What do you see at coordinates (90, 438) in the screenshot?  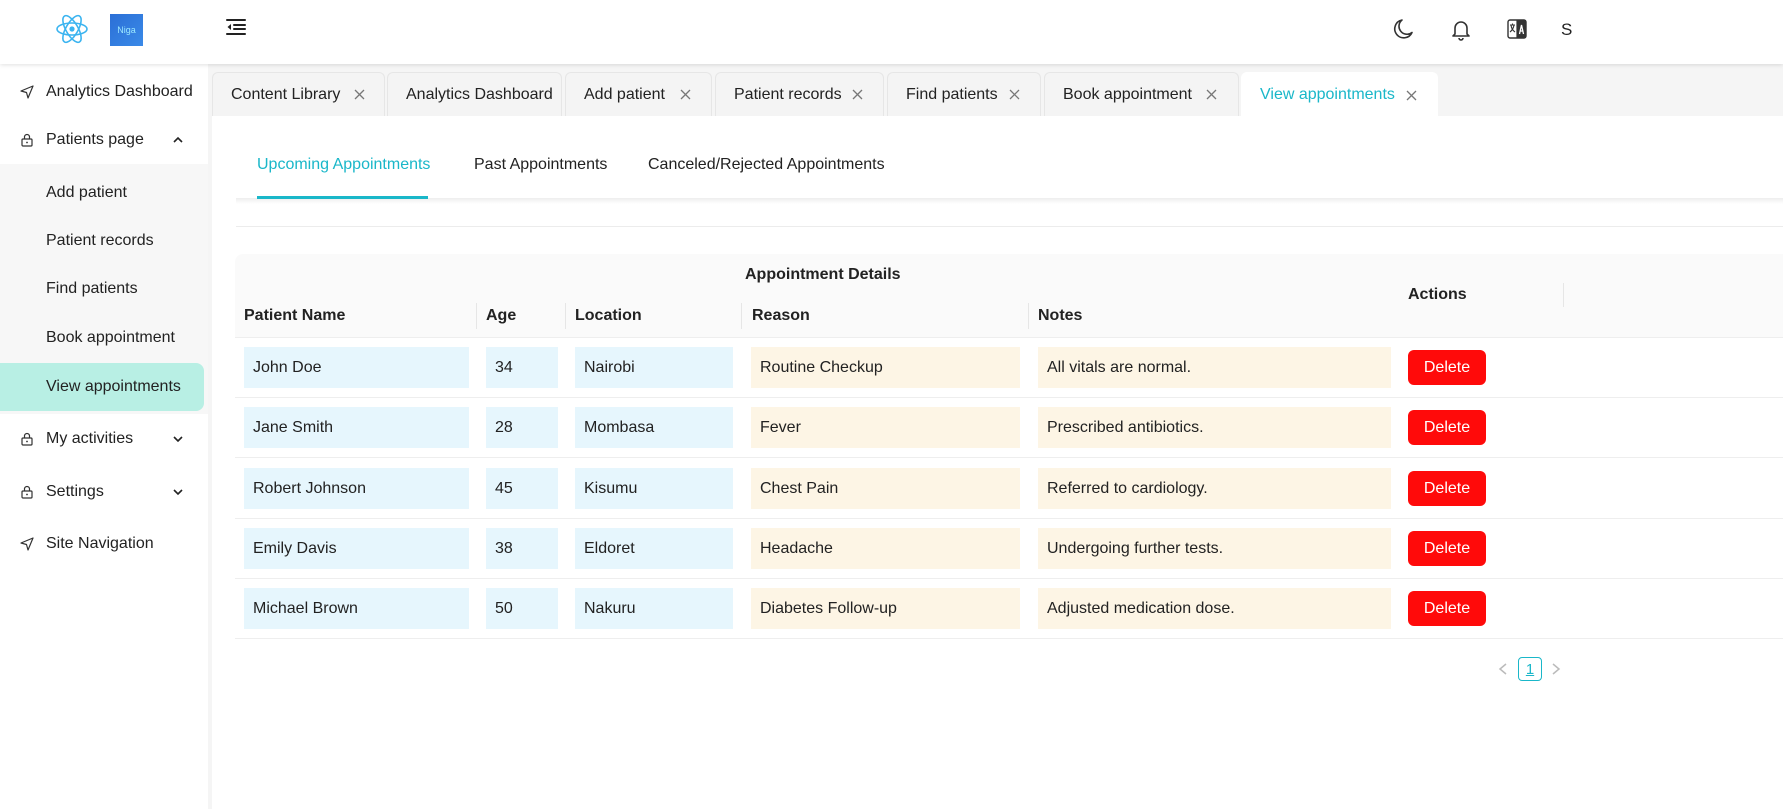 I see `sidebar-item-label: My activities` at bounding box center [90, 438].